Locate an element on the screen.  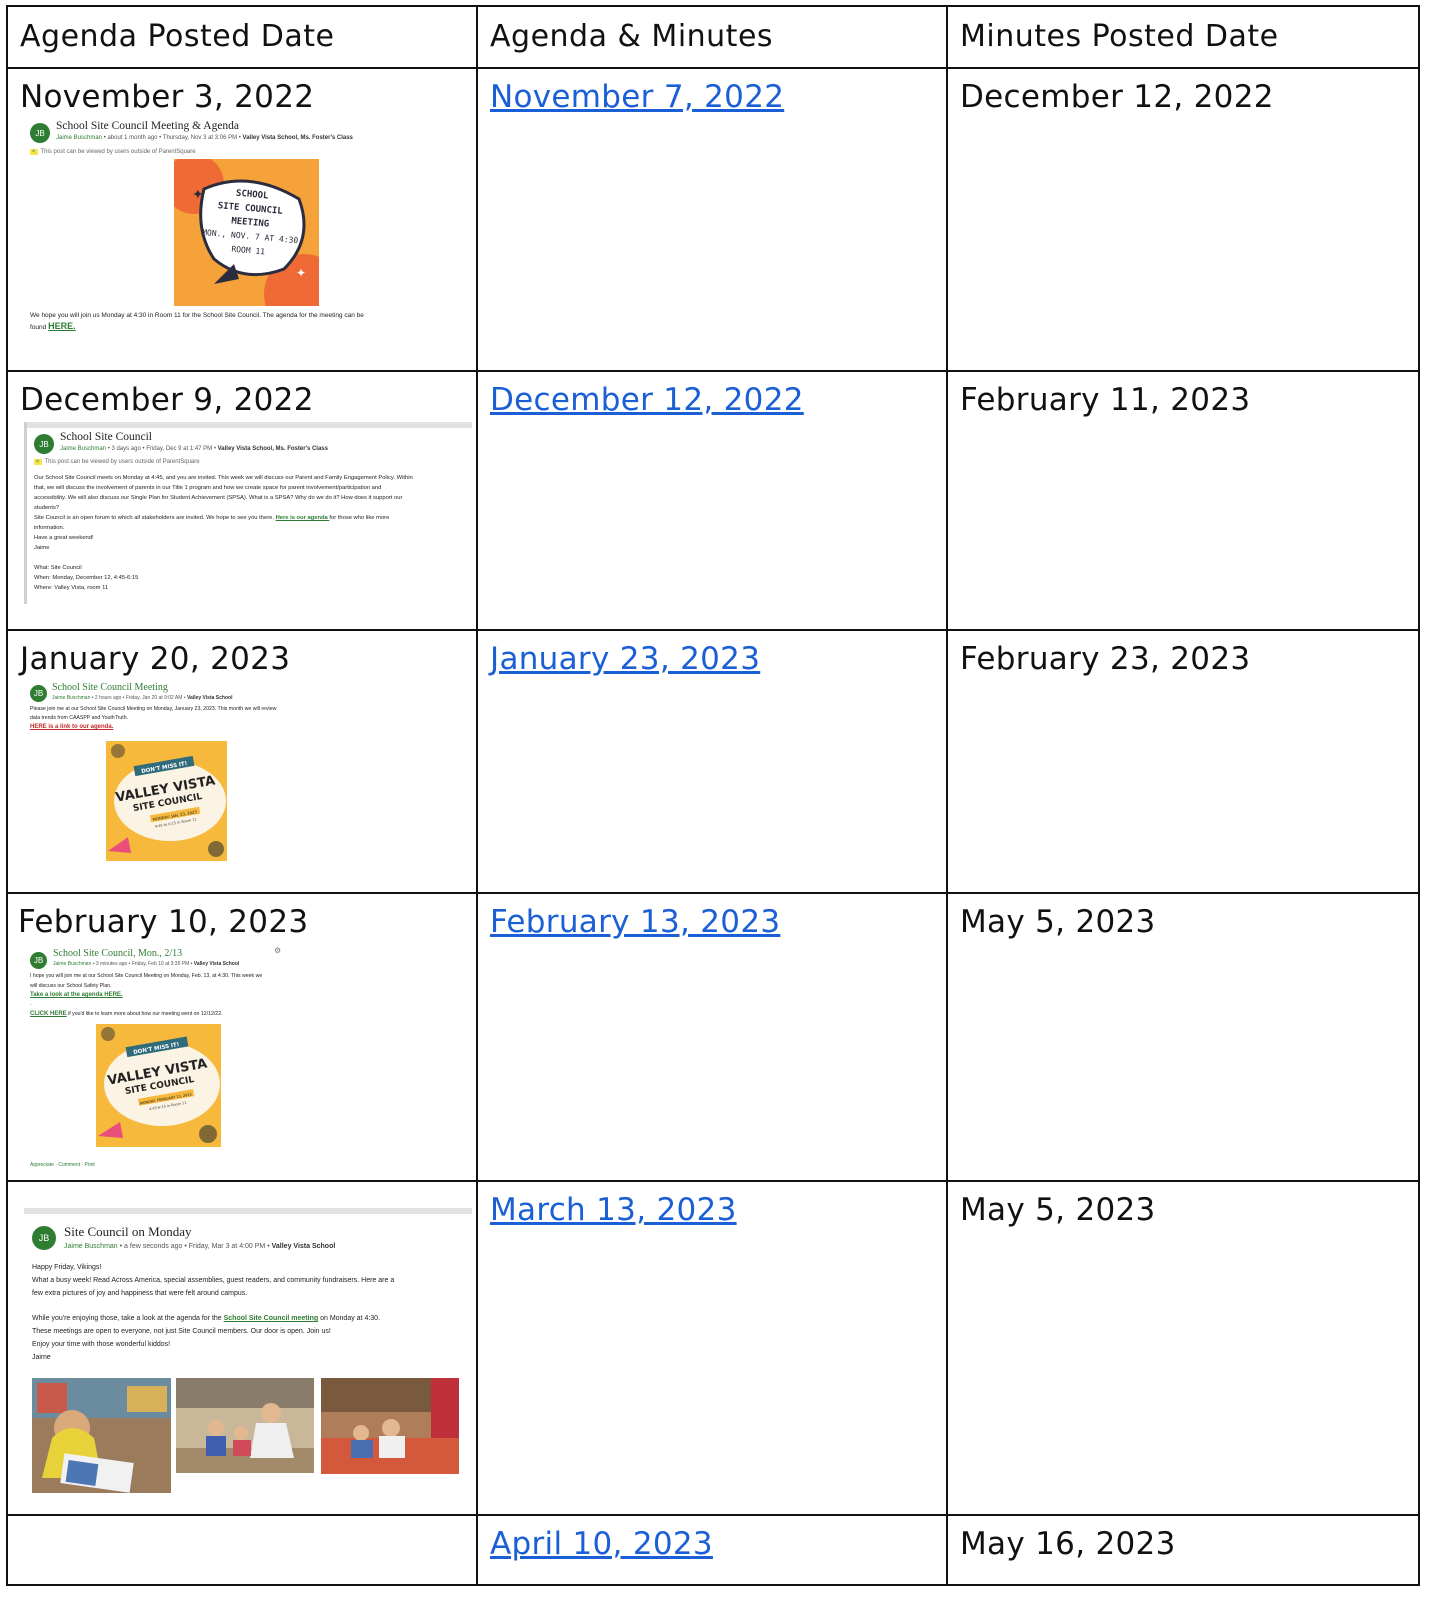
minutes-posted-cell: May 16, 2023 is located at coordinates (1183, 1550).